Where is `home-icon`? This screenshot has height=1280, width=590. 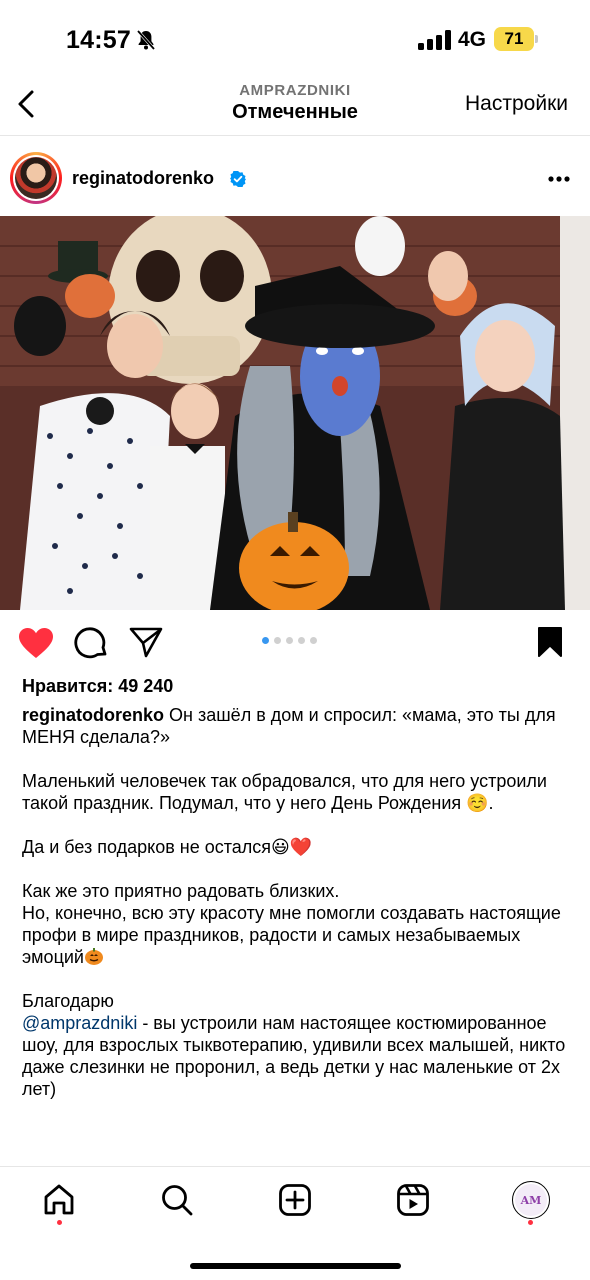
home-icon is located at coordinates (59, 1199).